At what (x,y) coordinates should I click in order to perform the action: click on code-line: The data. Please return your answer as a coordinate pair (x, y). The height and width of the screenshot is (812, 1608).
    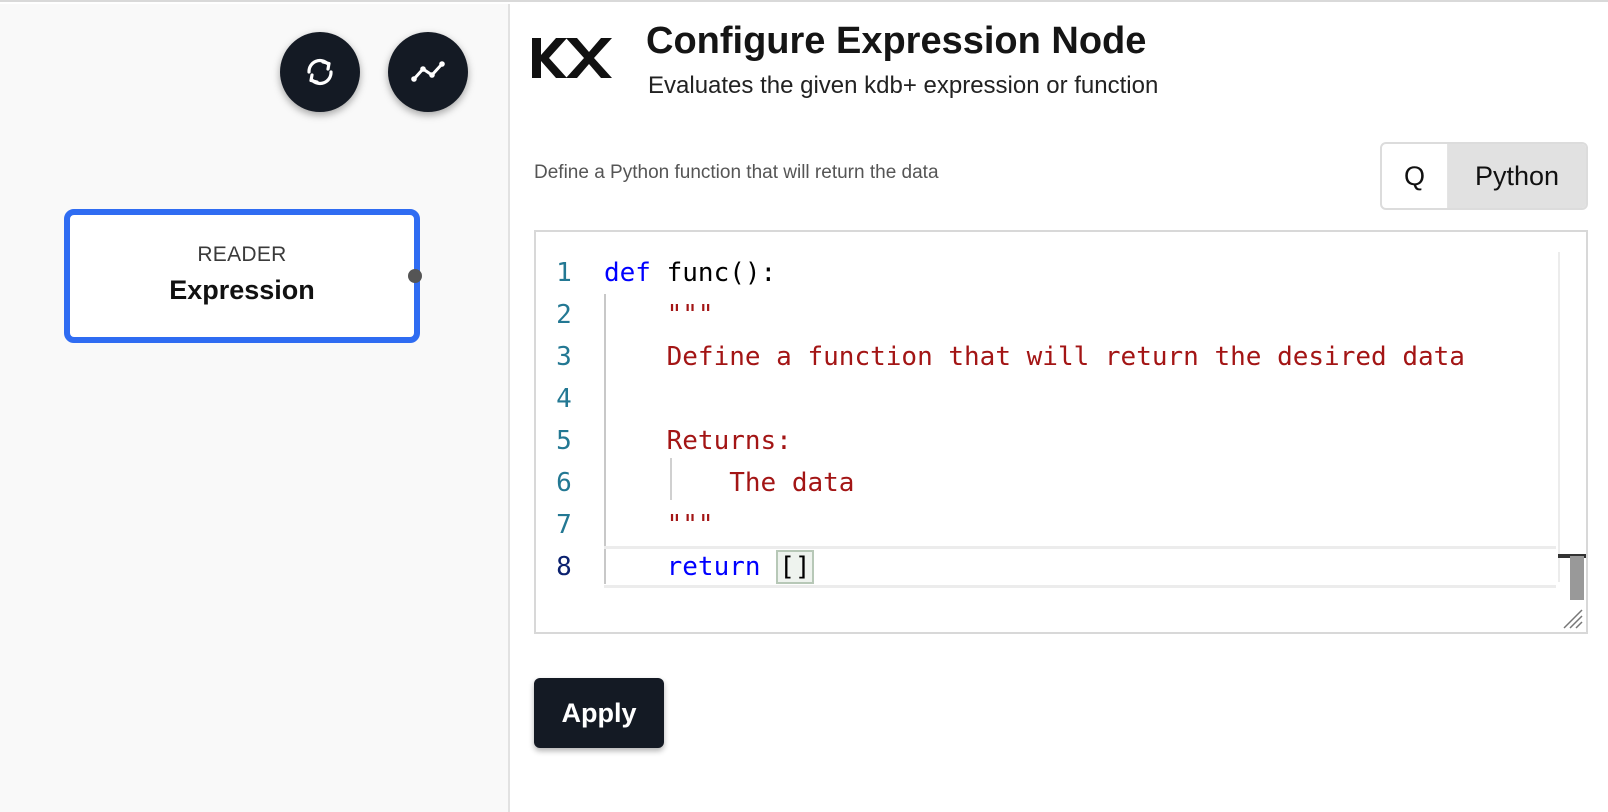
    Looking at the image, I should click on (1080, 483).